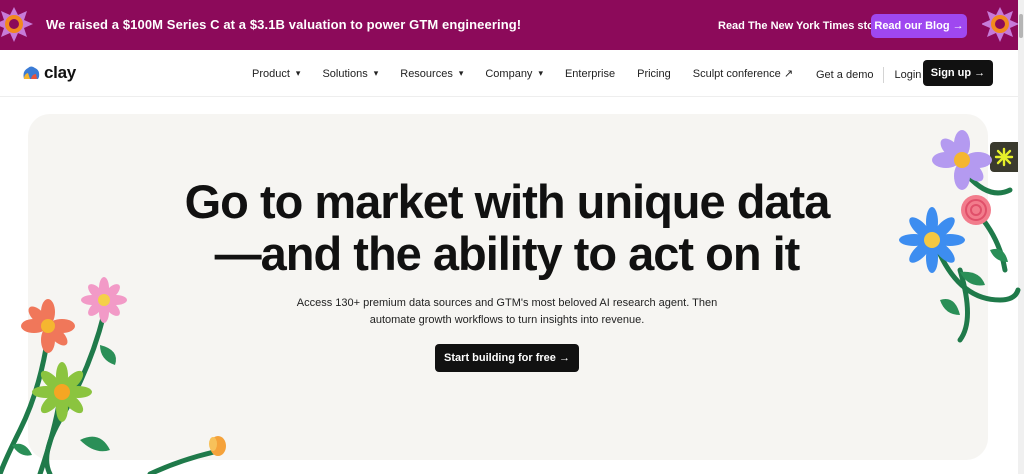  I want to click on read-blog-button: Read our Blog →, so click(919, 26).